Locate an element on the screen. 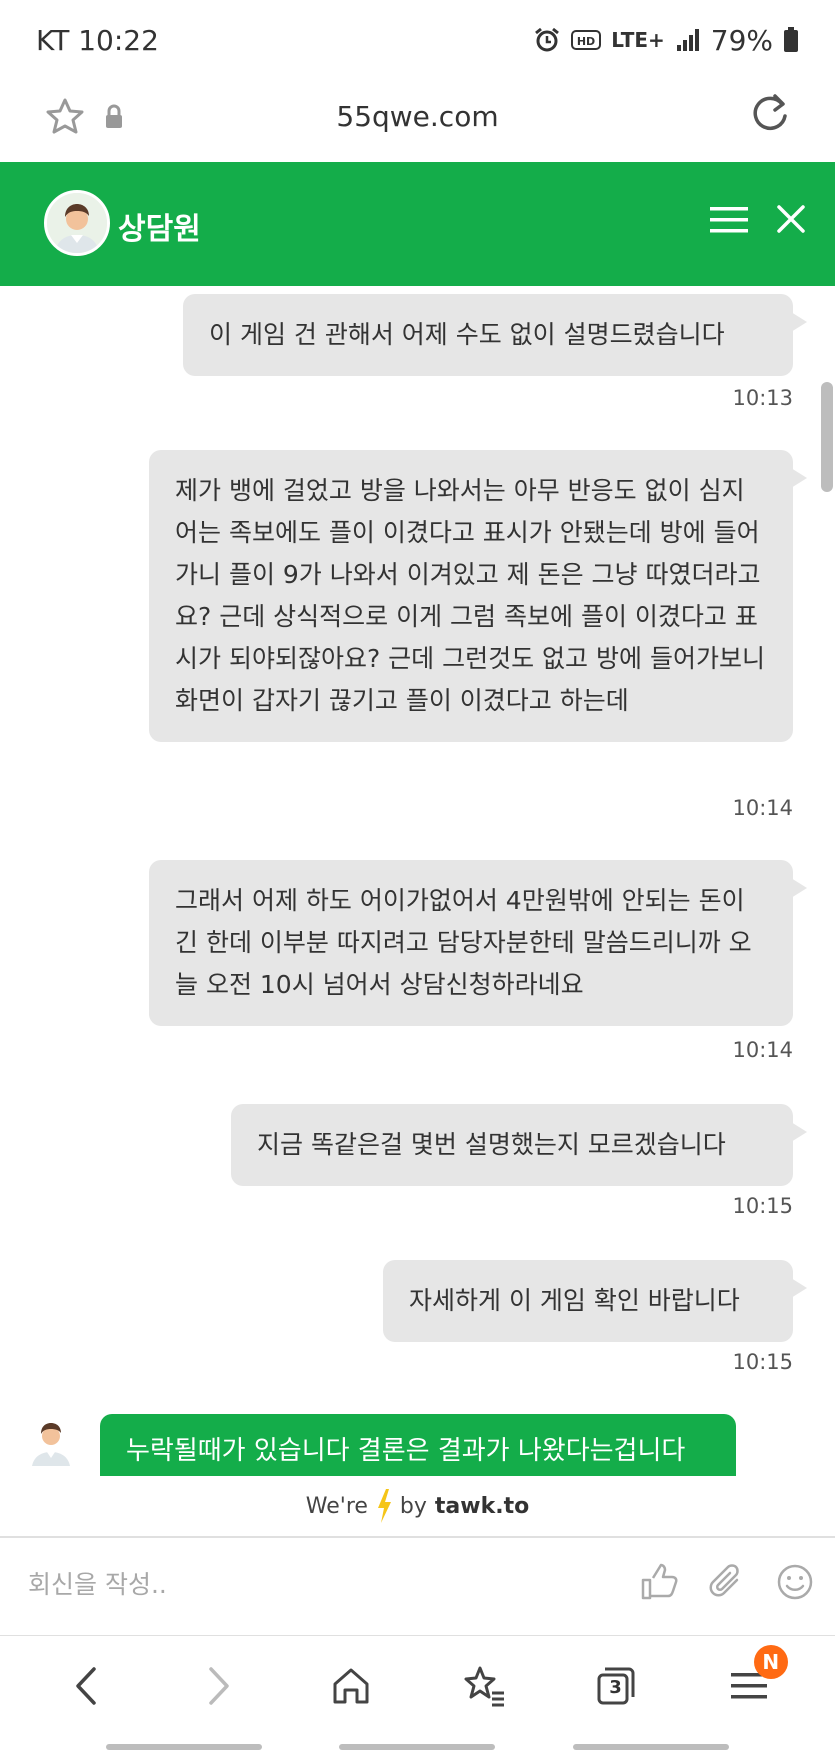 Image resolution: width=835 pixels, height=1763 pixels. hamburger-menu-icon is located at coordinates (729, 220).